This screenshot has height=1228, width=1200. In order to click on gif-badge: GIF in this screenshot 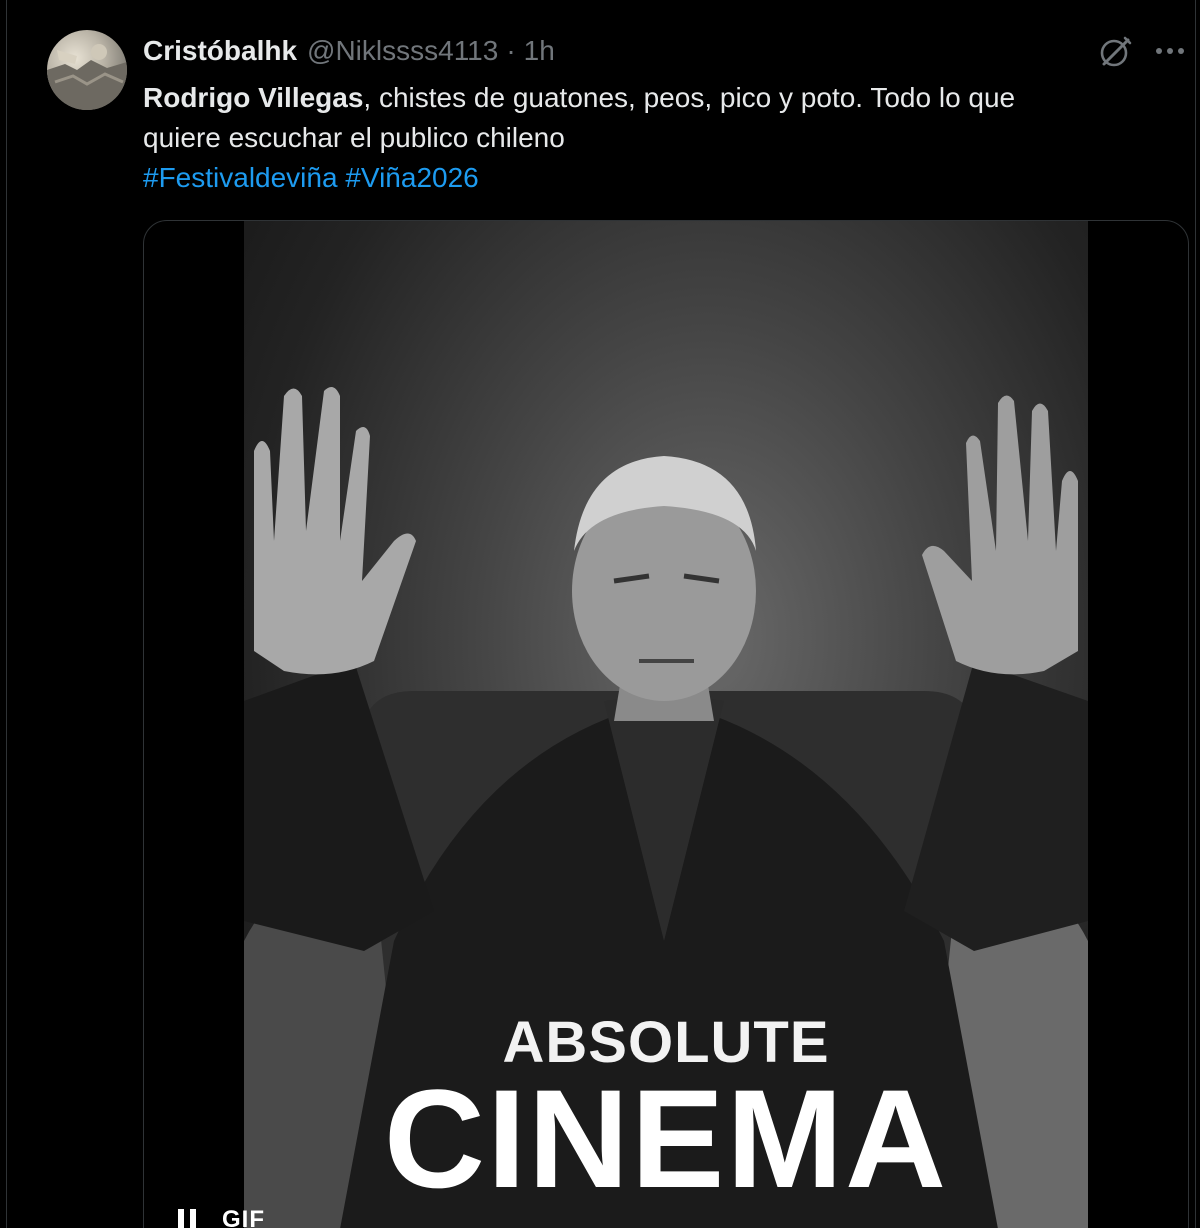, I will do `click(243, 1217)`.